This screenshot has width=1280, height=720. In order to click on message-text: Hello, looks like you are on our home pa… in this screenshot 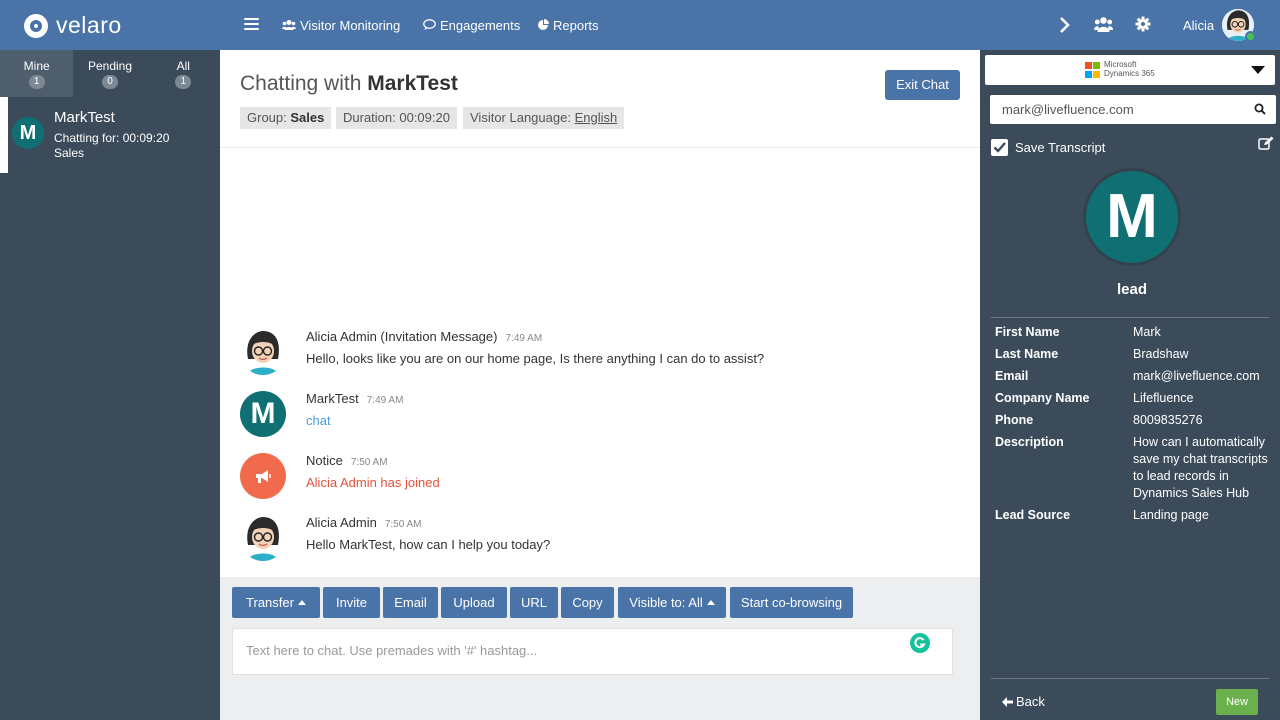, I will do `click(535, 358)`.